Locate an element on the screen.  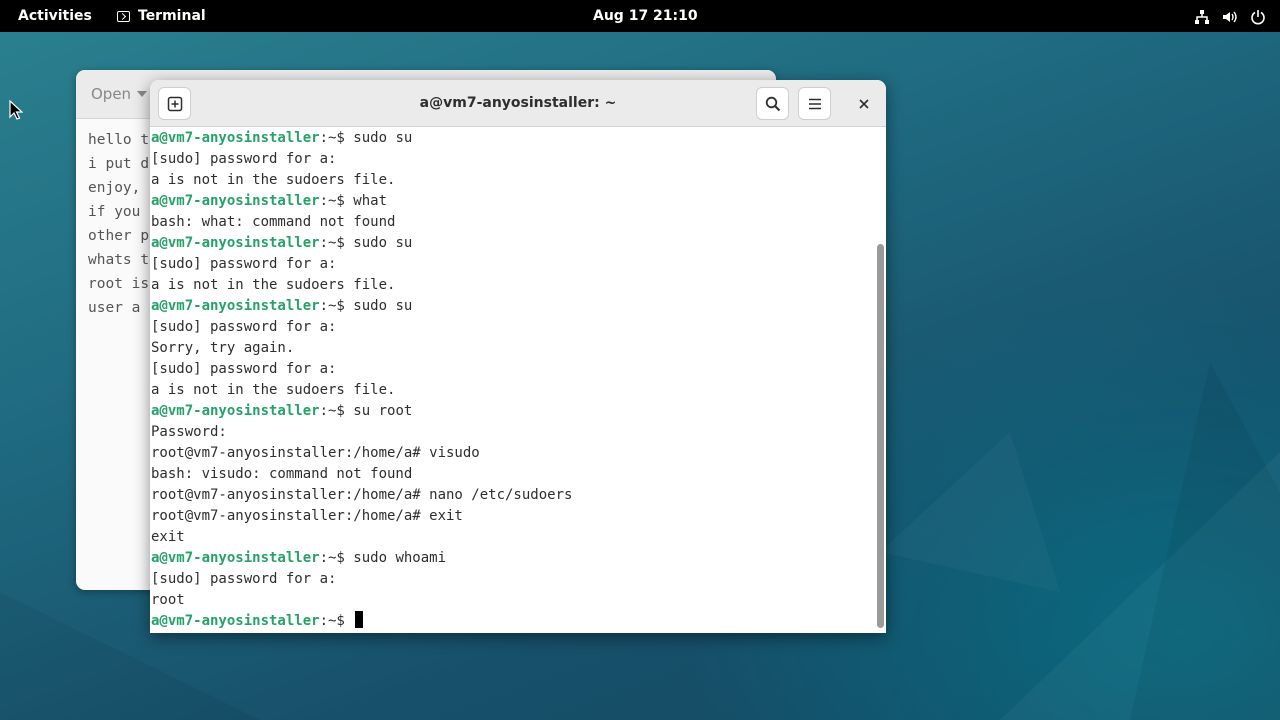
terminal-line: bash: what: command not found is located at coordinates (512, 222).